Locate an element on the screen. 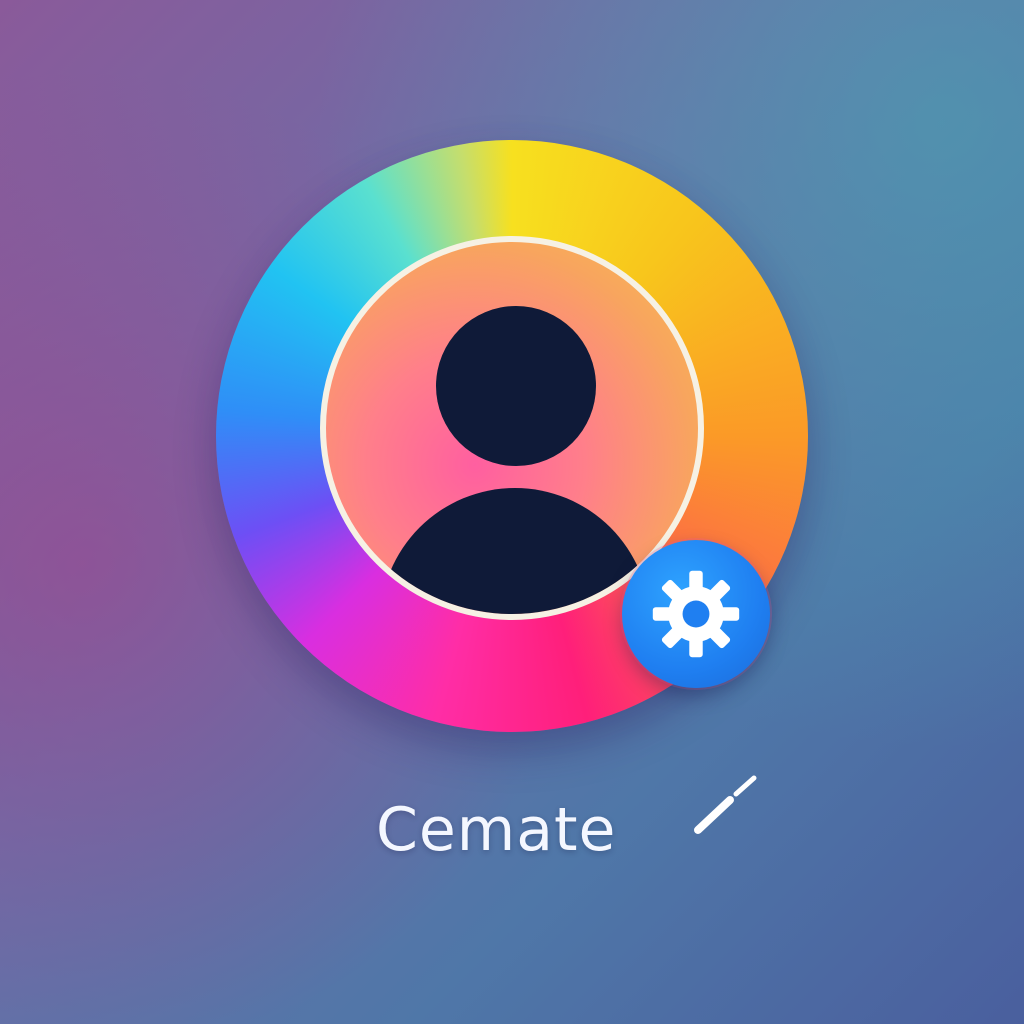 The height and width of the screenshot is (1024, 1024). person-body-icon is located at coordinates (515, 551).